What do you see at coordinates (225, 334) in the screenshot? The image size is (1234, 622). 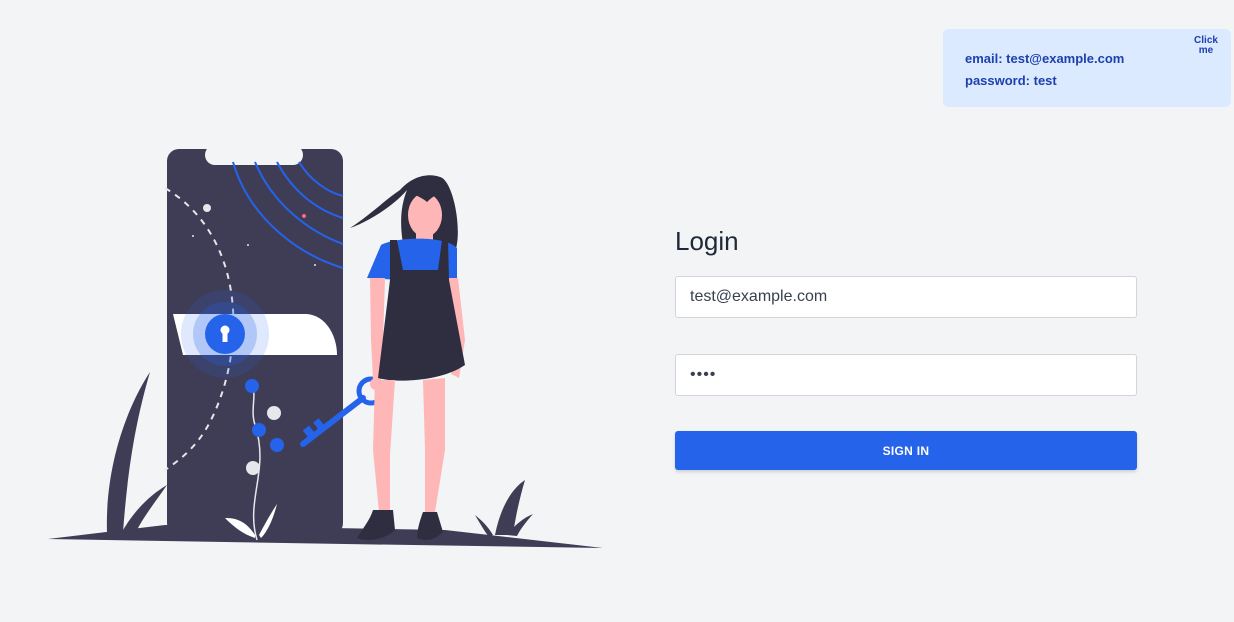 I see `keyhole-icon` at bounding box center [225, 334].